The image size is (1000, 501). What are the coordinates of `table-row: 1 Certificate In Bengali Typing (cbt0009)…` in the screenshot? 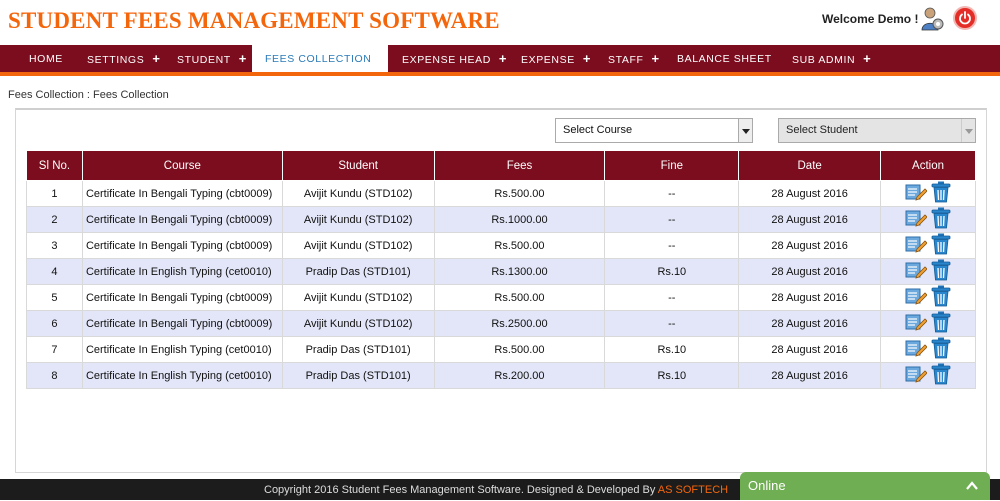 It's located at (501, 193).